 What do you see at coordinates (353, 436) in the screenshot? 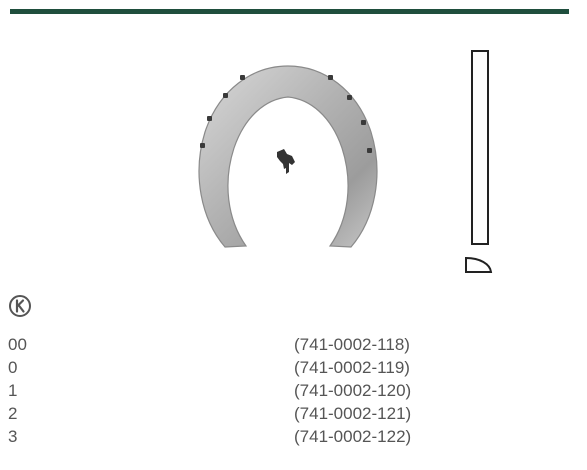
I see `product-code: (741-0002-122)` at bounding box center [353, 436].